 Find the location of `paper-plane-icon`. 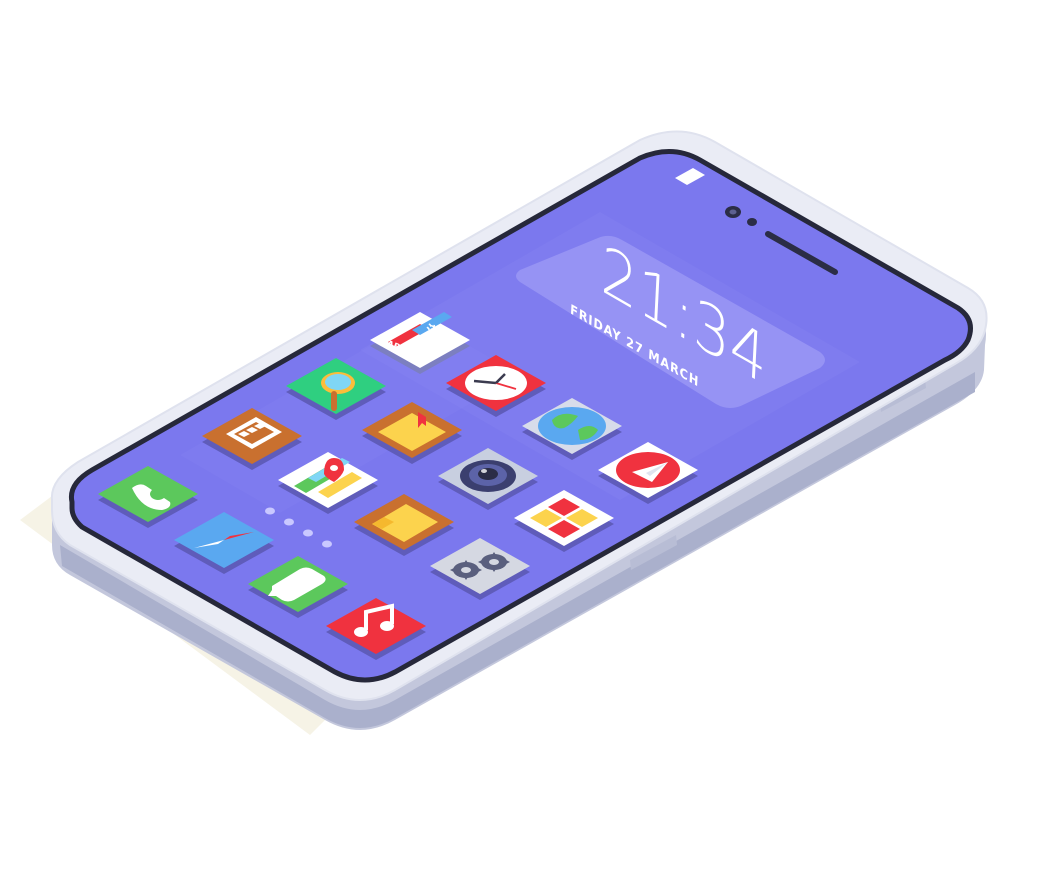

paper-plane-icon is located at coordinates (648, 470).